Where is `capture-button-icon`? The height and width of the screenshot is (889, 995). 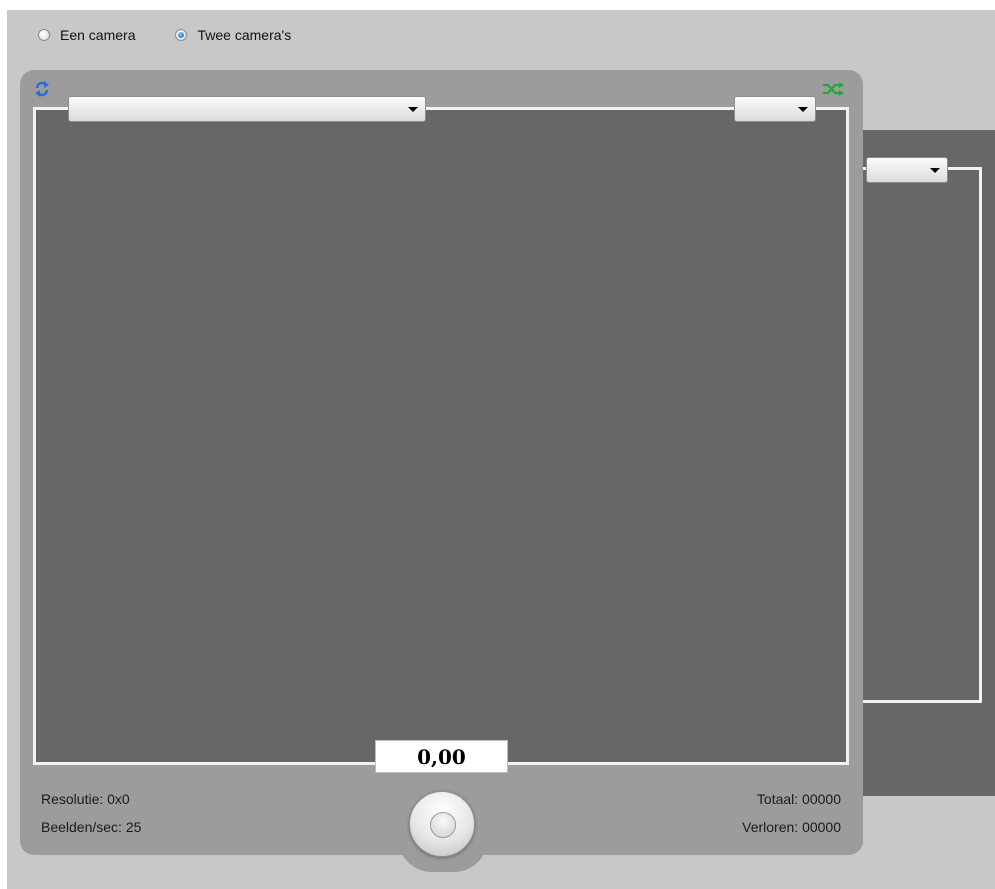 capture-button-icon is located at coordinates (443, 825).